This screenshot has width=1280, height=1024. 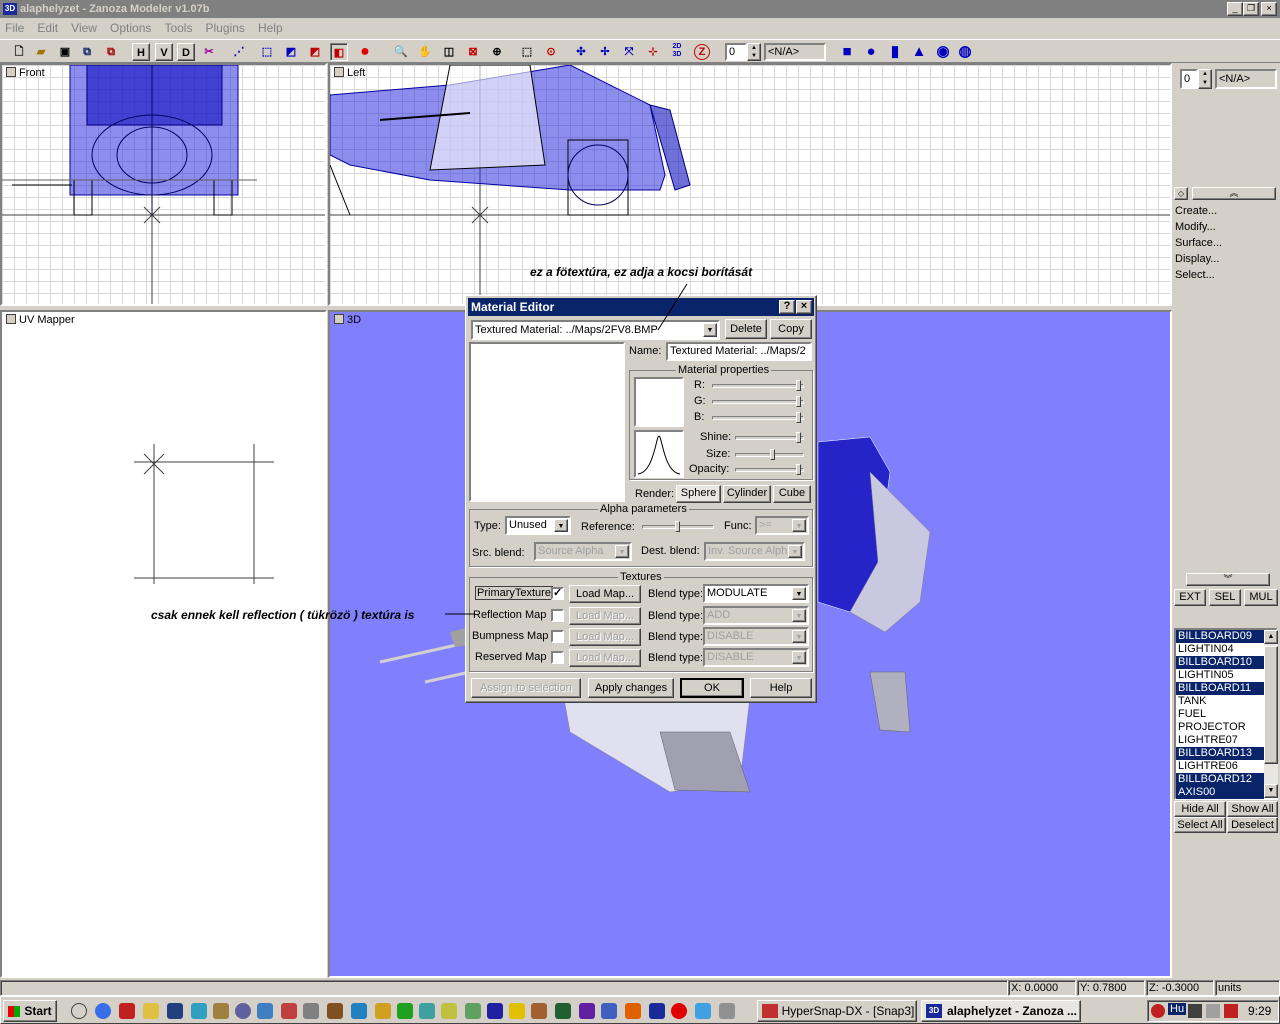 I want to click on bumpness-blend-select: DISABLE ▼, so click(x=756, y=636).